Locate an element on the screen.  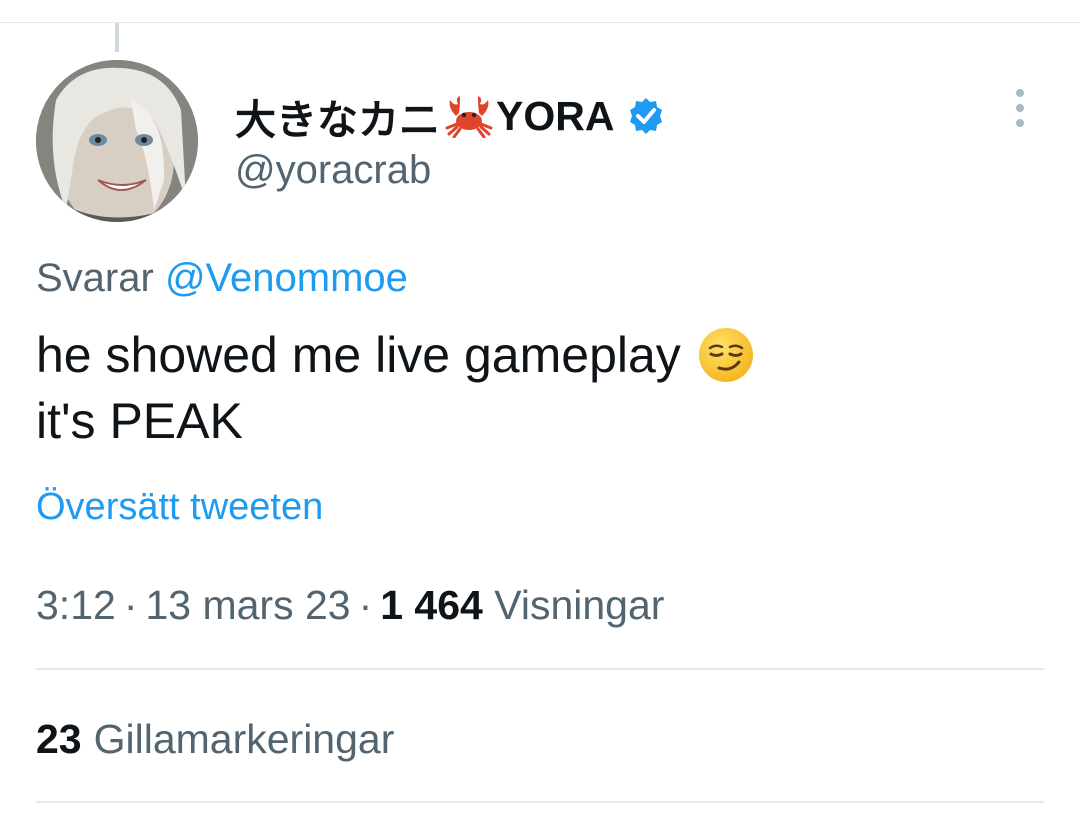
more-options-icon is located at coordinates (1020, 108).